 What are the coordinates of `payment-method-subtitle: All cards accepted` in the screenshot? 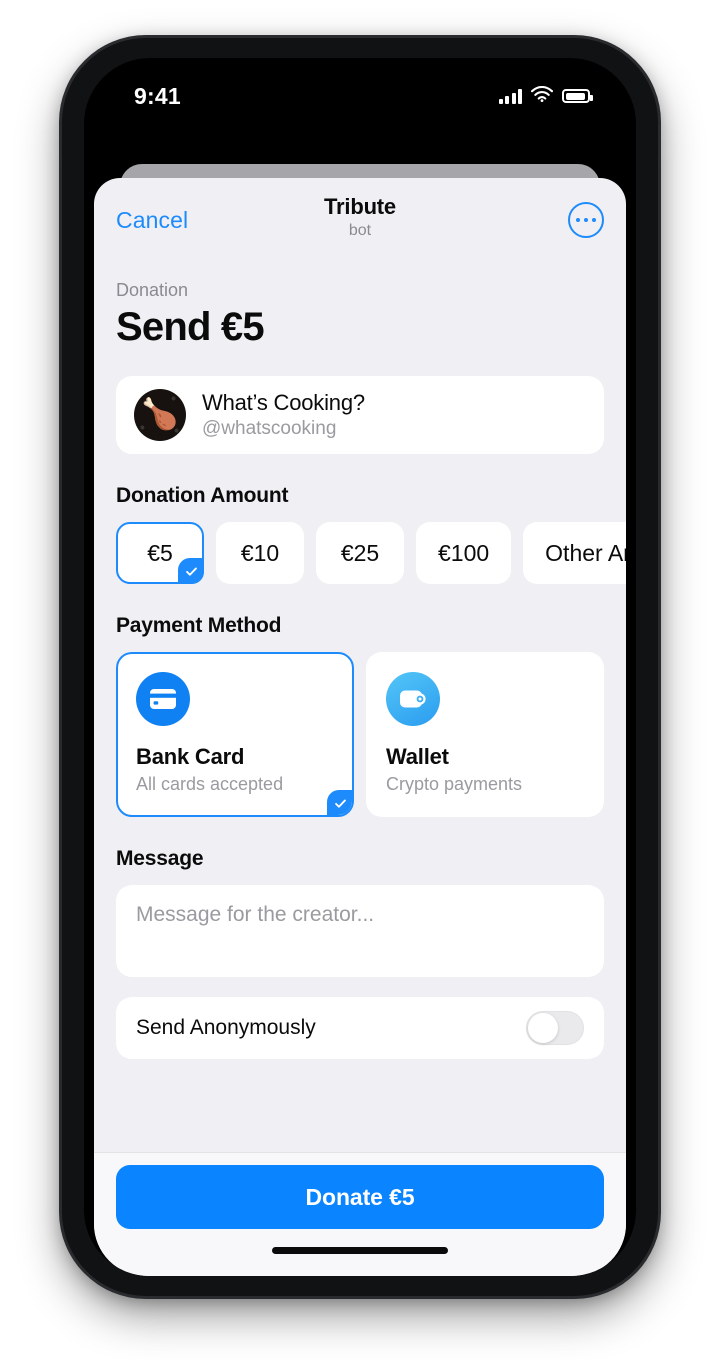 It's located at (210, 784).